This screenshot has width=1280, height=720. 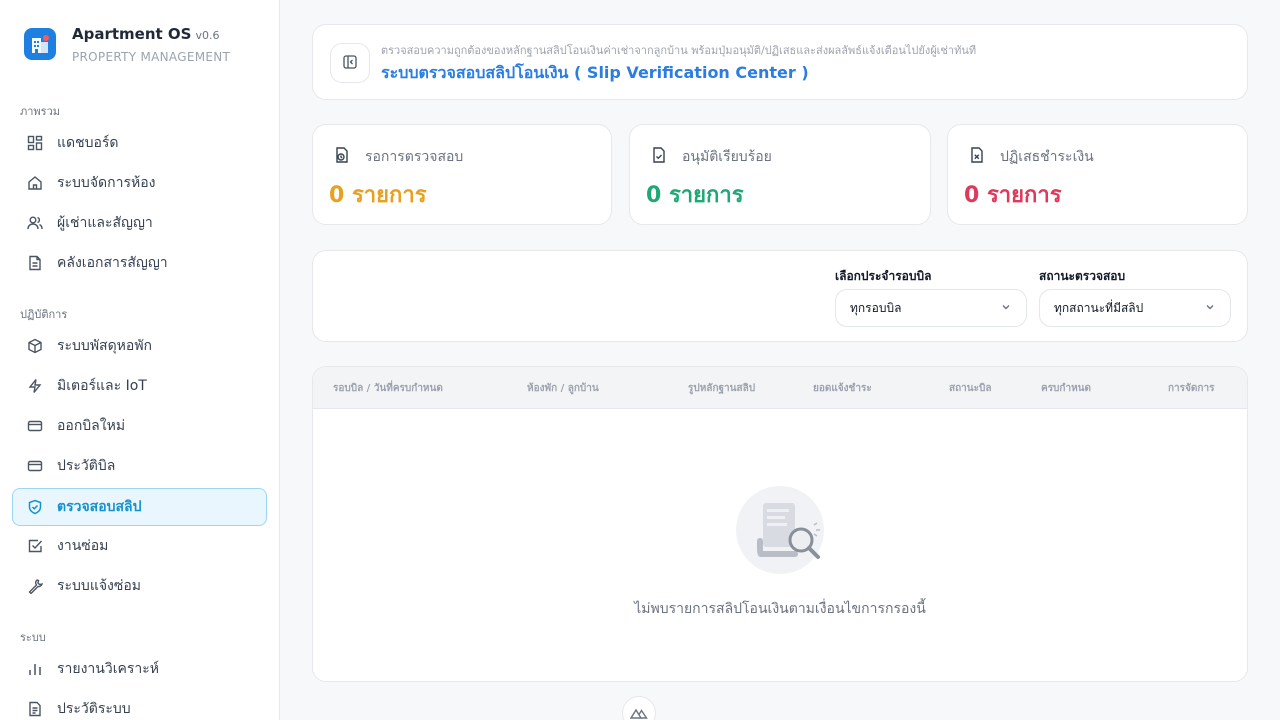 I want to click on sidebar-collapse-icon, so click(x=350, y=63).